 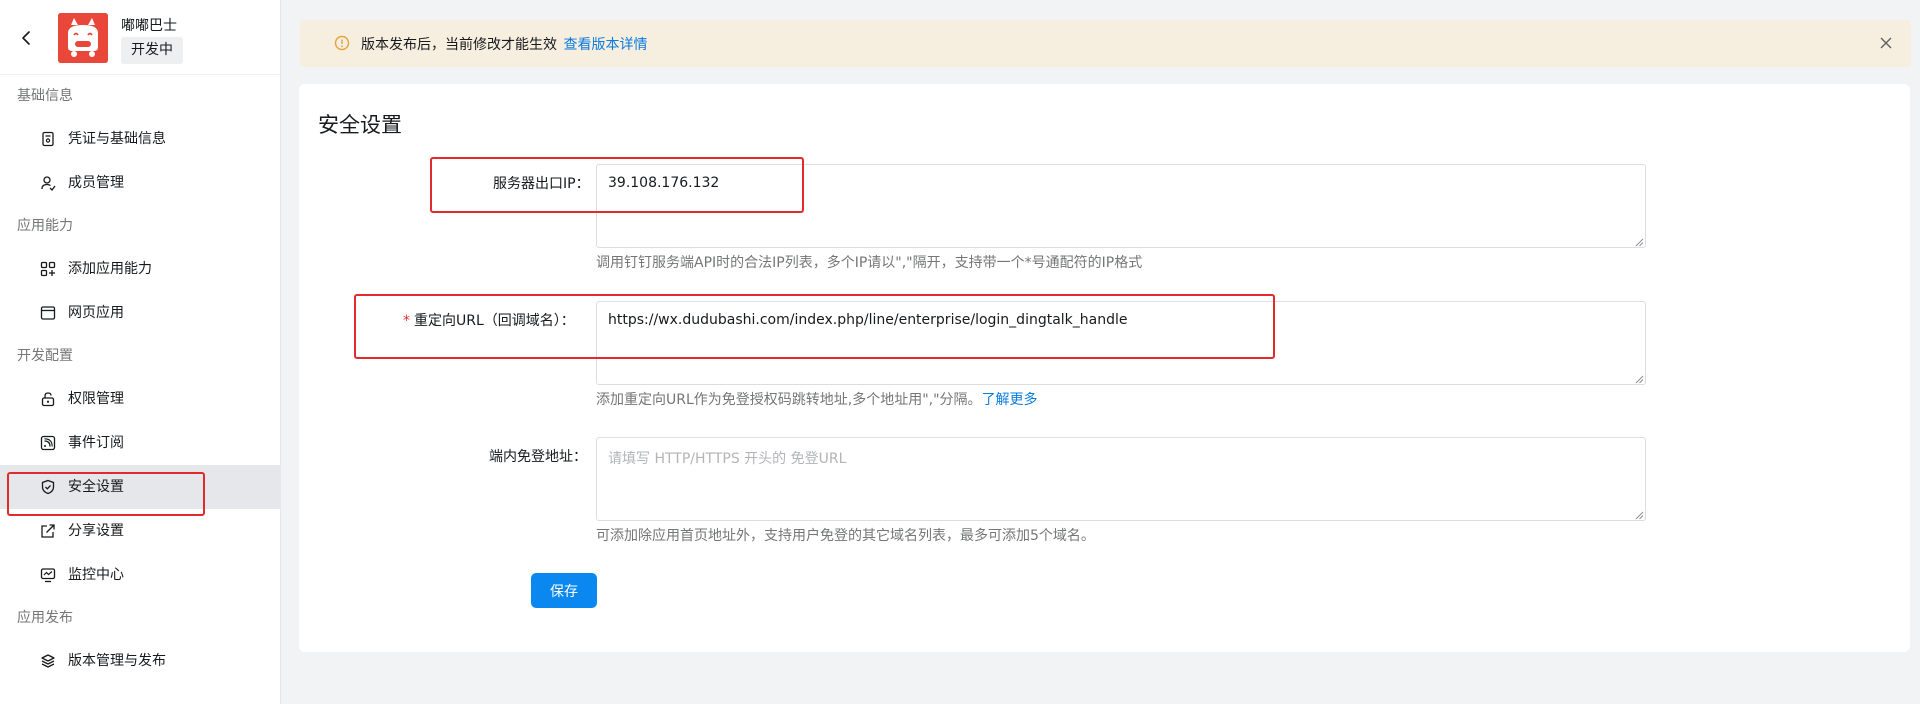 What do you see at coordinates (45, 356) in the screenshot?
I see `nav-group-dev-config: 开发配置` at bounding box center [45, 356].